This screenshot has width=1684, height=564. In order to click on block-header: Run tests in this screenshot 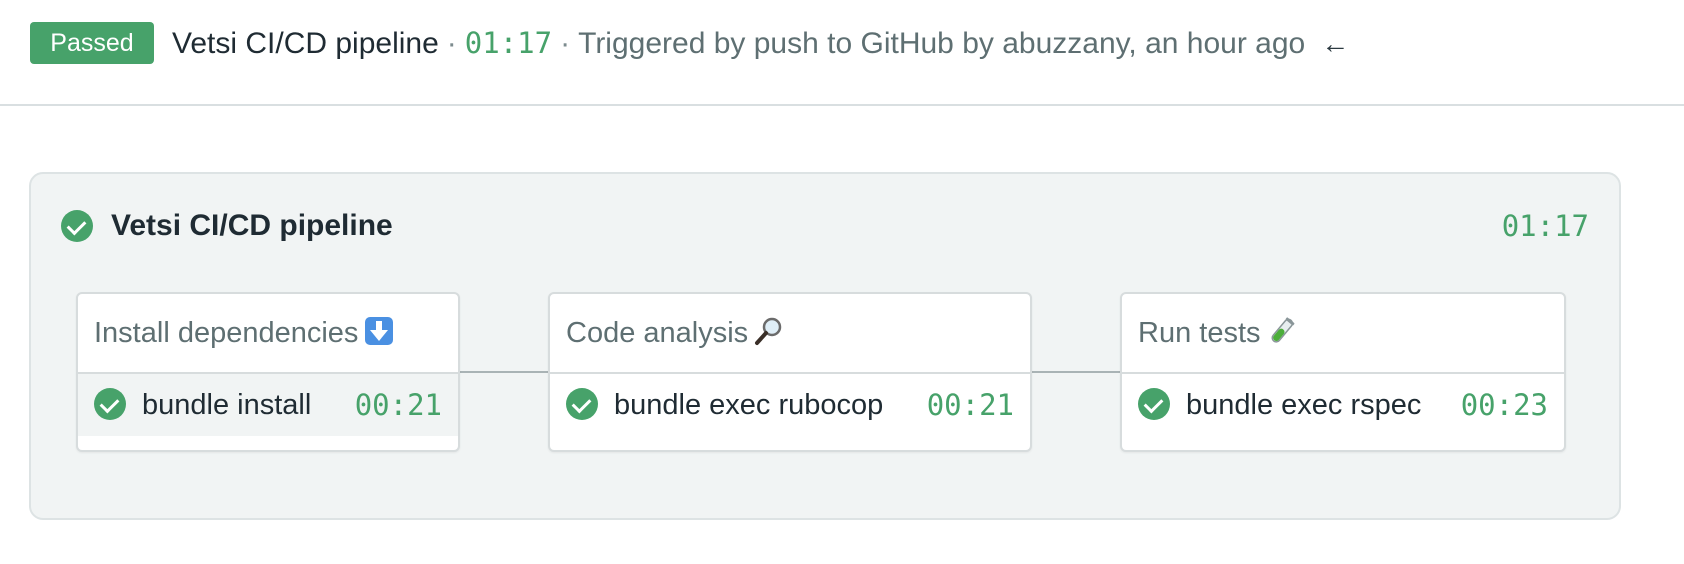, I will do `click(1343, 334)`.